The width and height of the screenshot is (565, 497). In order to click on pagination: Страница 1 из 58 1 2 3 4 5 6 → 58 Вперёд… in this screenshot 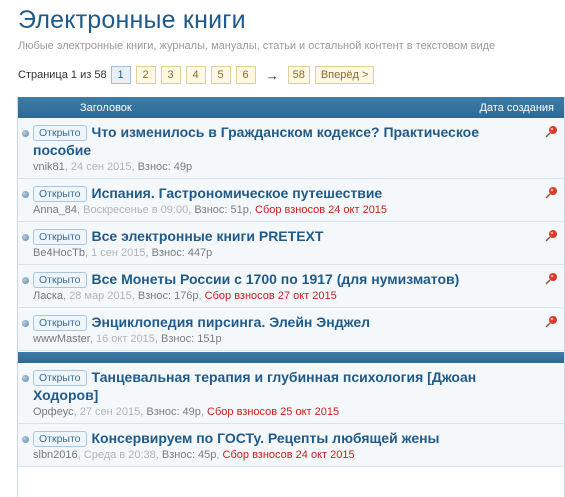, I will do `click(198, 75)`.